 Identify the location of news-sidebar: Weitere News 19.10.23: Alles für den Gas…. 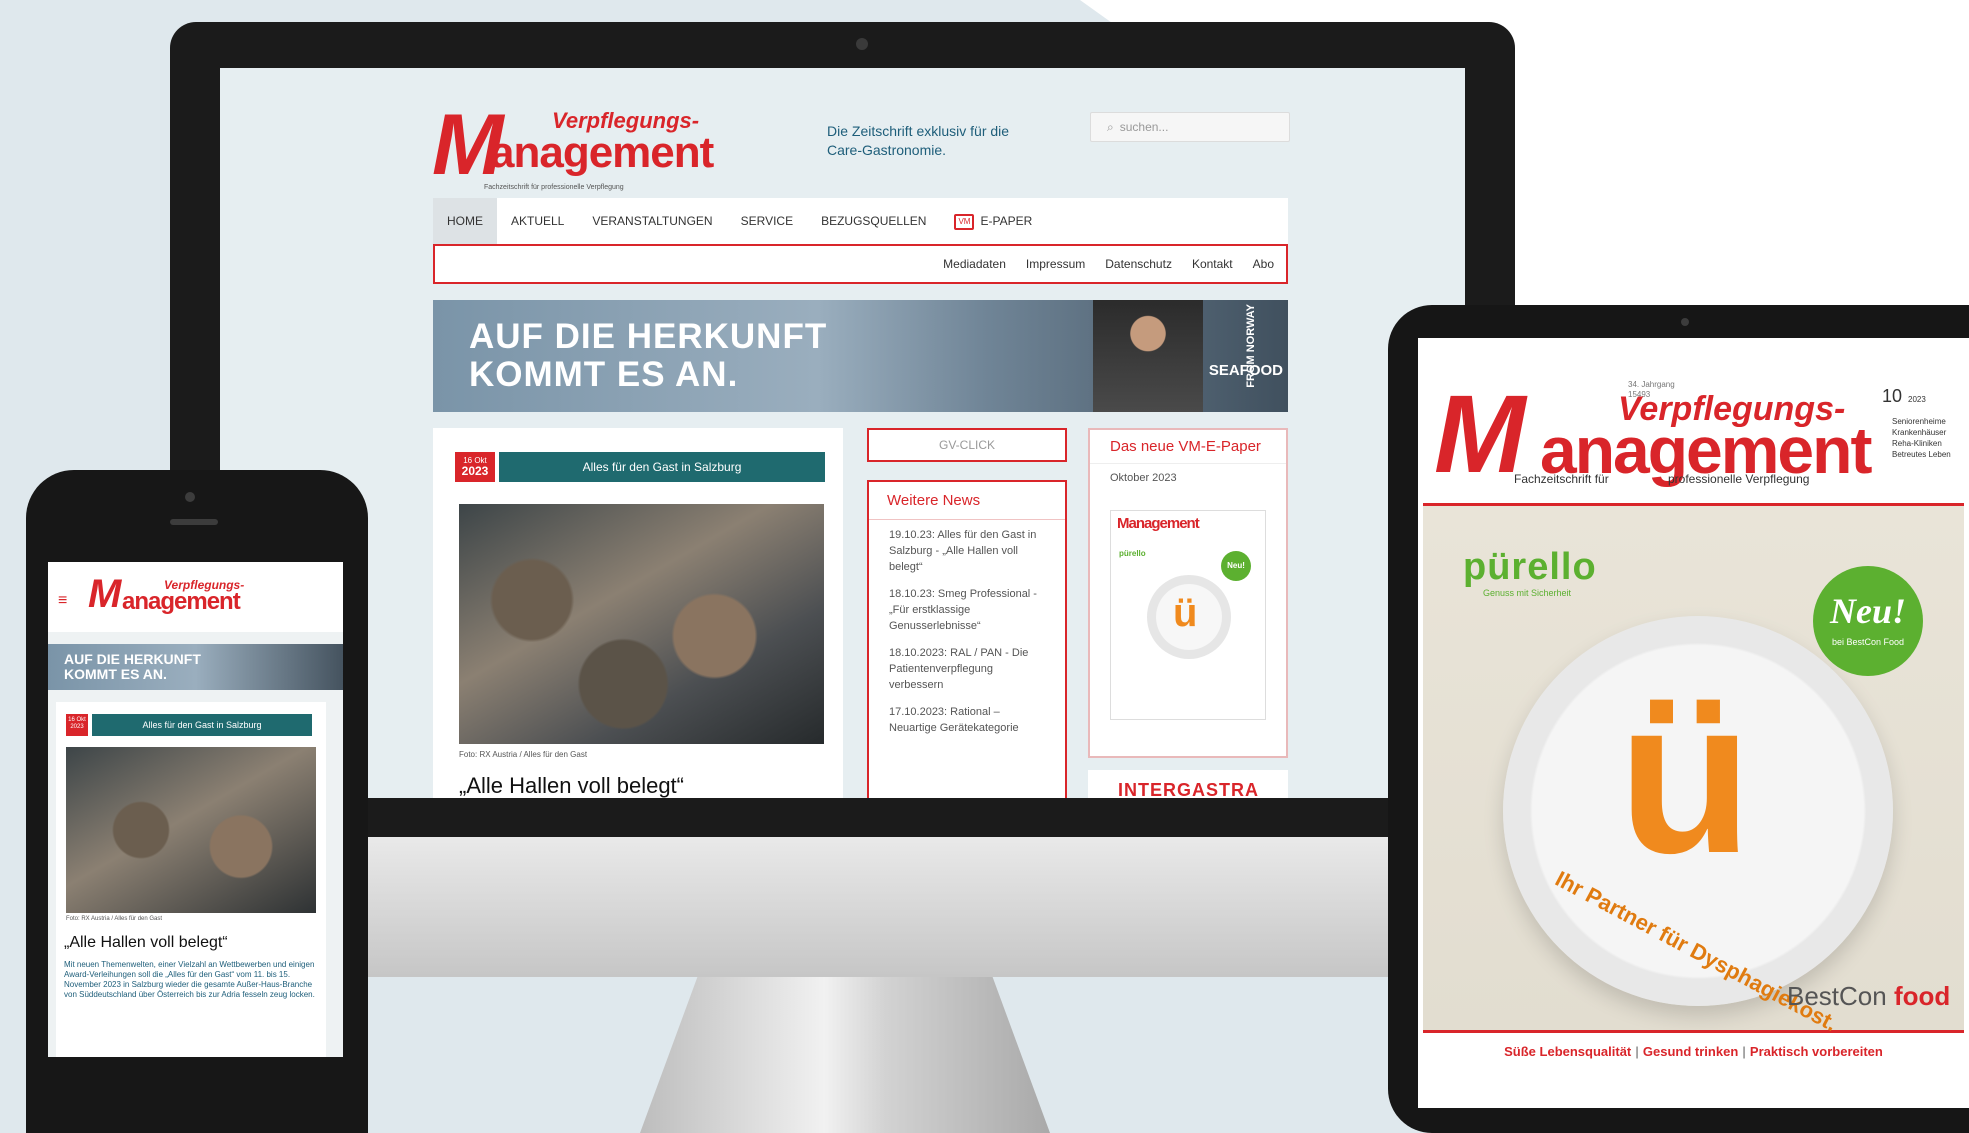
(967, 639).